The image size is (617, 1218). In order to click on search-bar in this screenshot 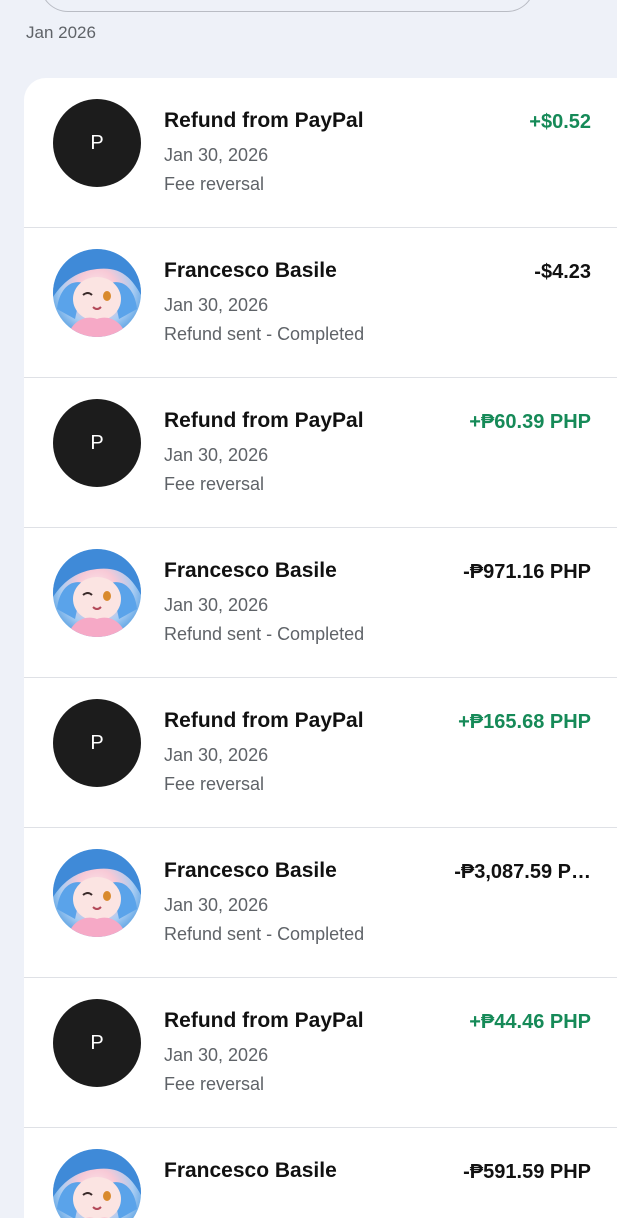, I will do `click(287, 6)`.